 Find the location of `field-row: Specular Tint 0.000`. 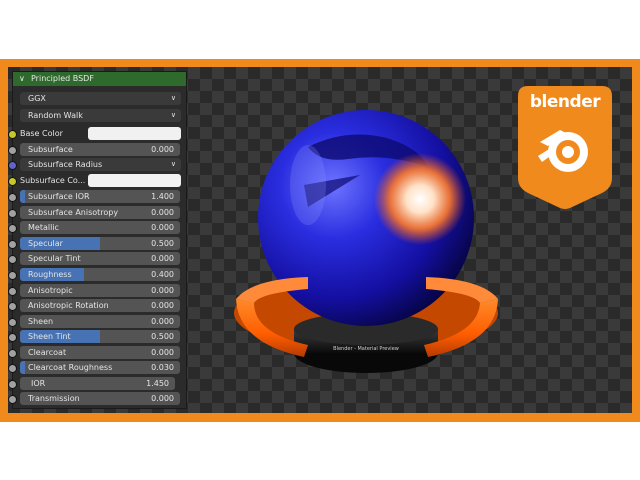

field-row: Specular Tint 0.000 is located at coordinates (97, 258).